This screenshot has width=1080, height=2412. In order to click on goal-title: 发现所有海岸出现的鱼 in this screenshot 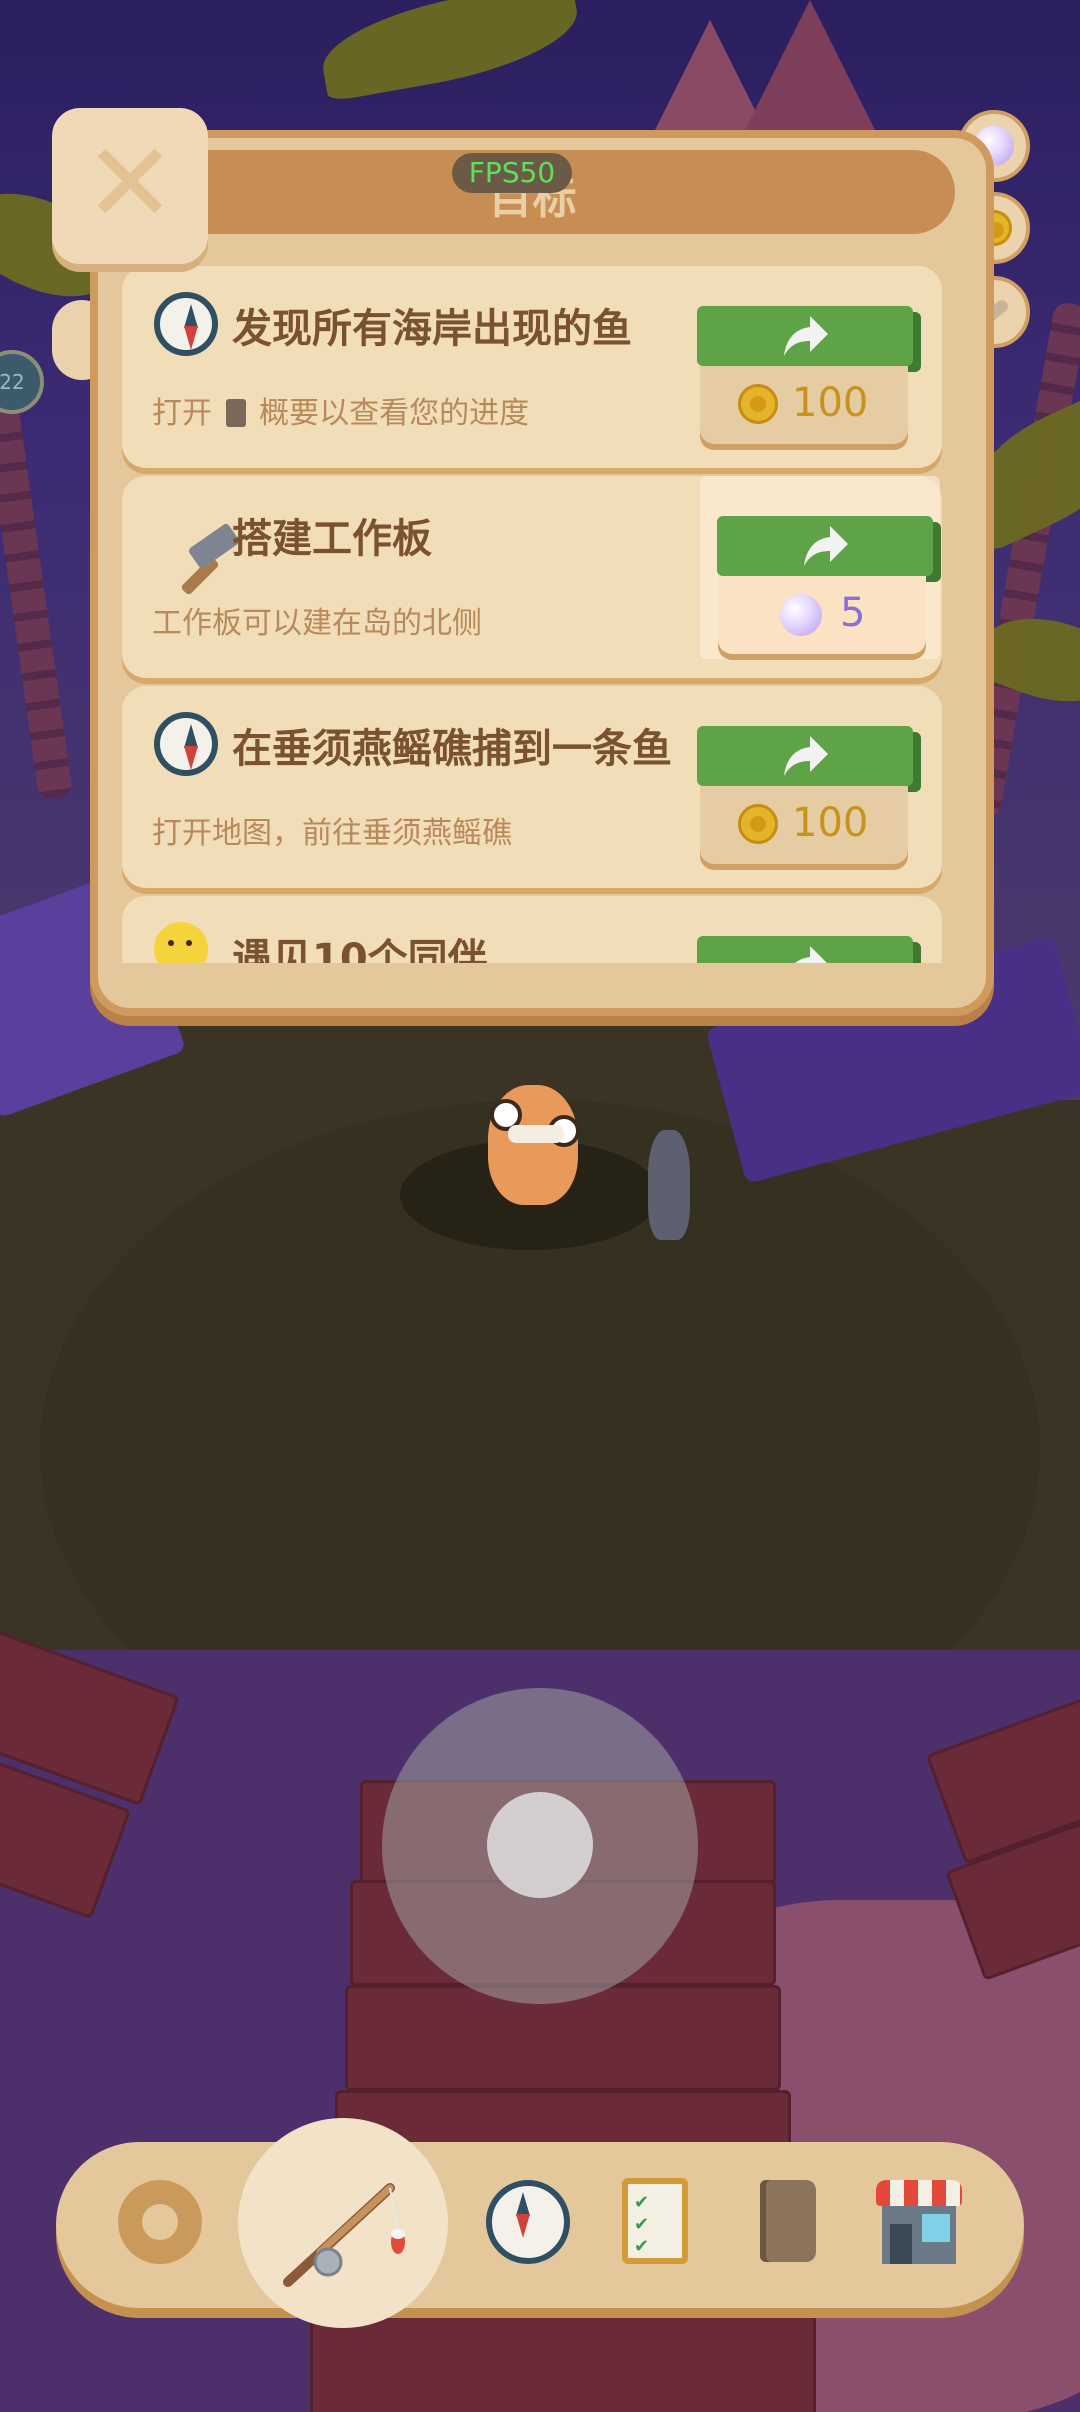, I will do `click(432, 329)`.